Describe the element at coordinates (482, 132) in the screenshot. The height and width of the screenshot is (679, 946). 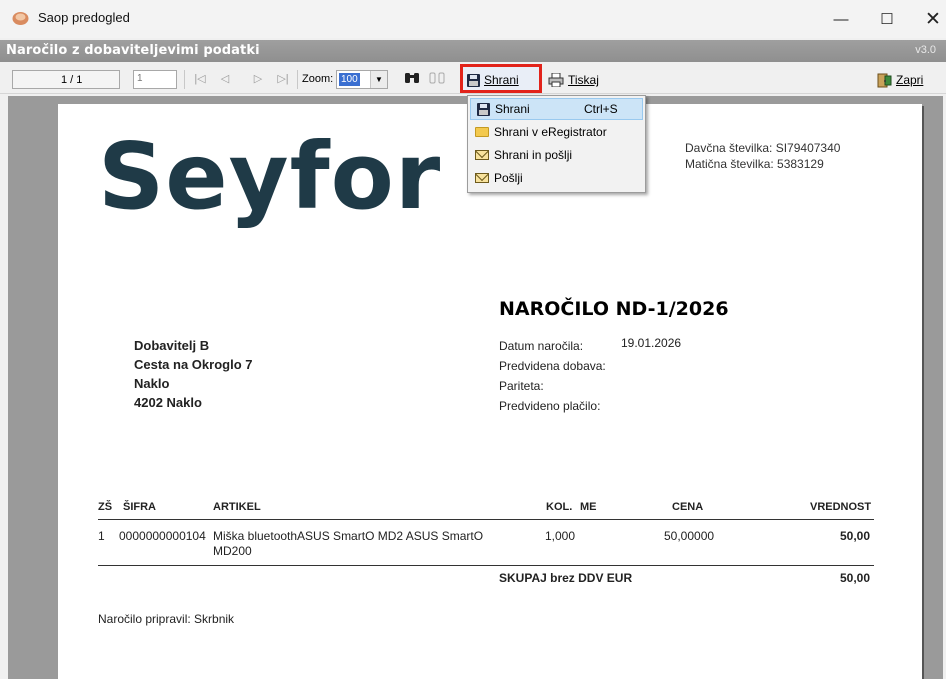
I see `folder-icon` at that location.